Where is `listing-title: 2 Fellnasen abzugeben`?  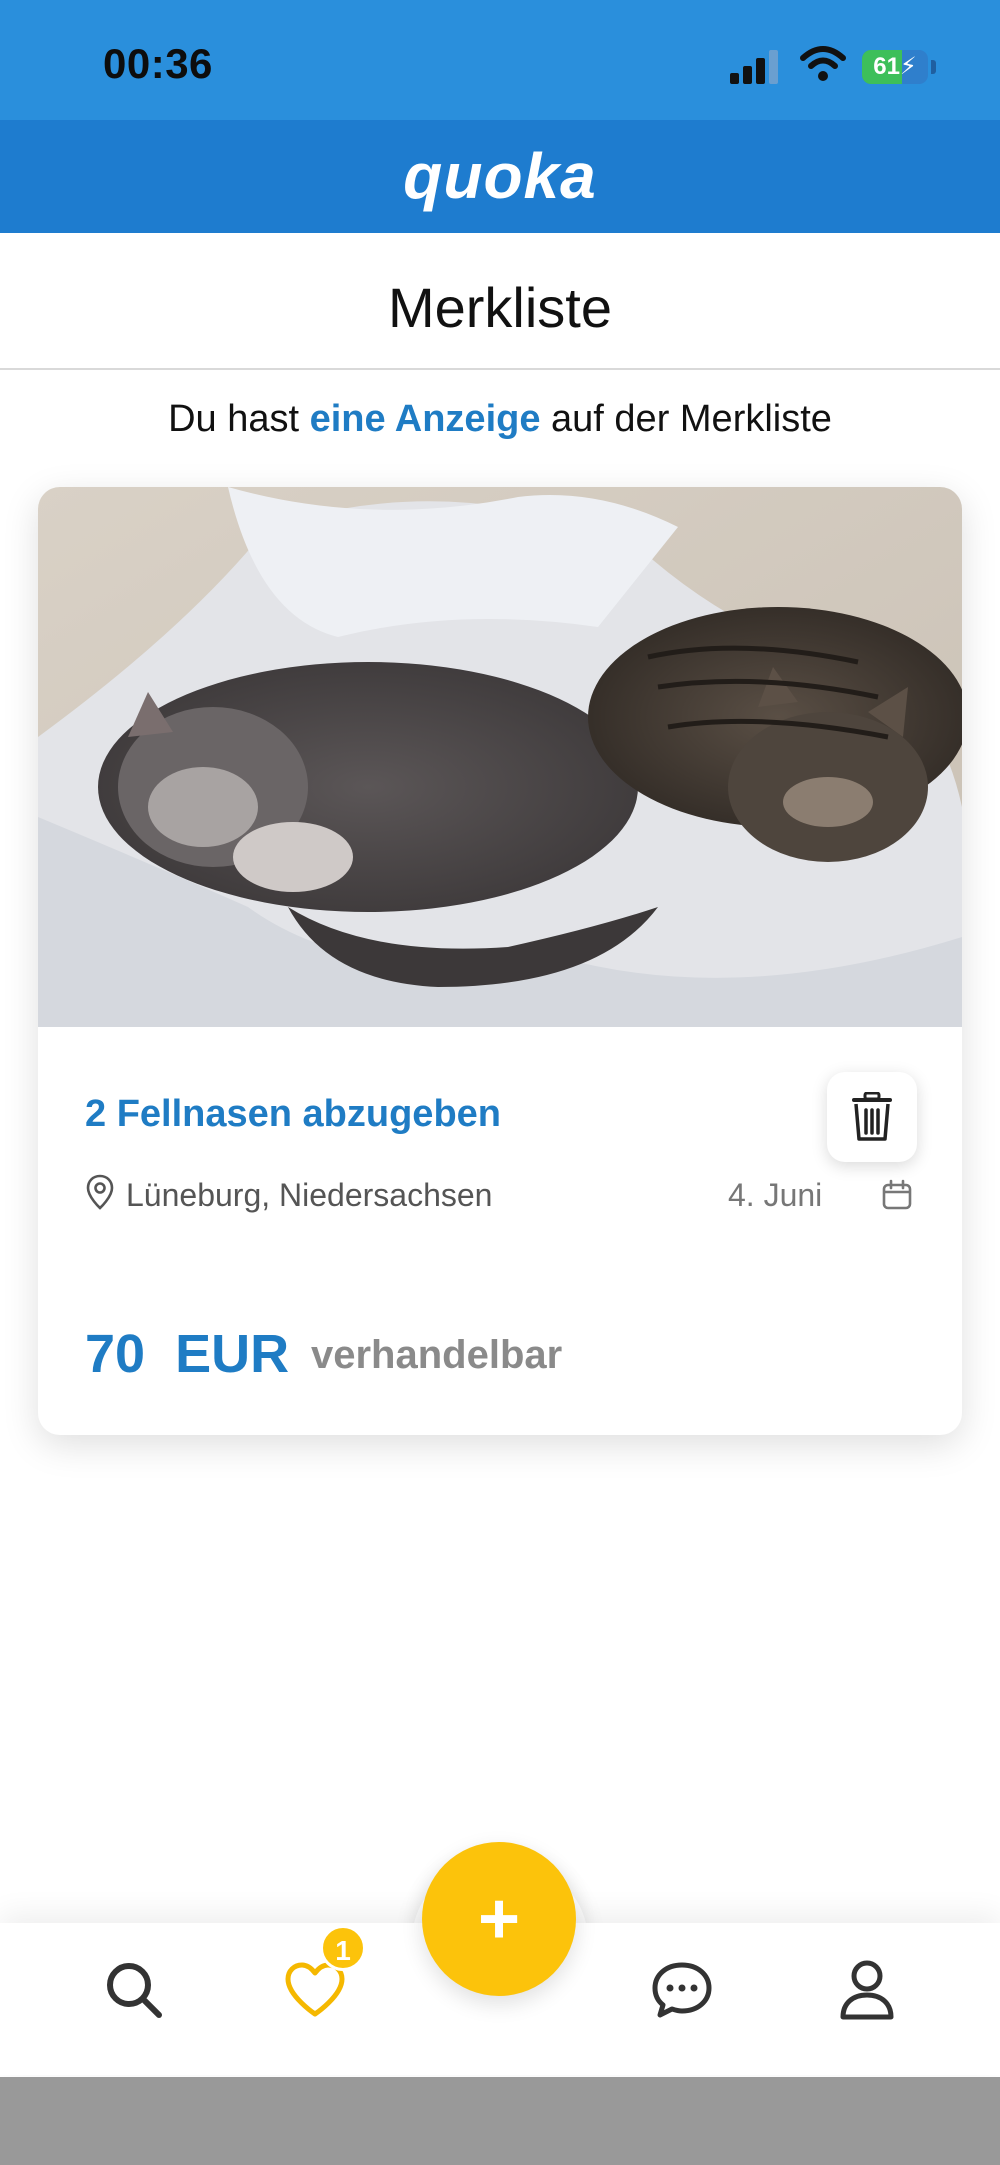
listing-title: 2 Fellnasen abzugeben is located at coordinates (293, 1114).